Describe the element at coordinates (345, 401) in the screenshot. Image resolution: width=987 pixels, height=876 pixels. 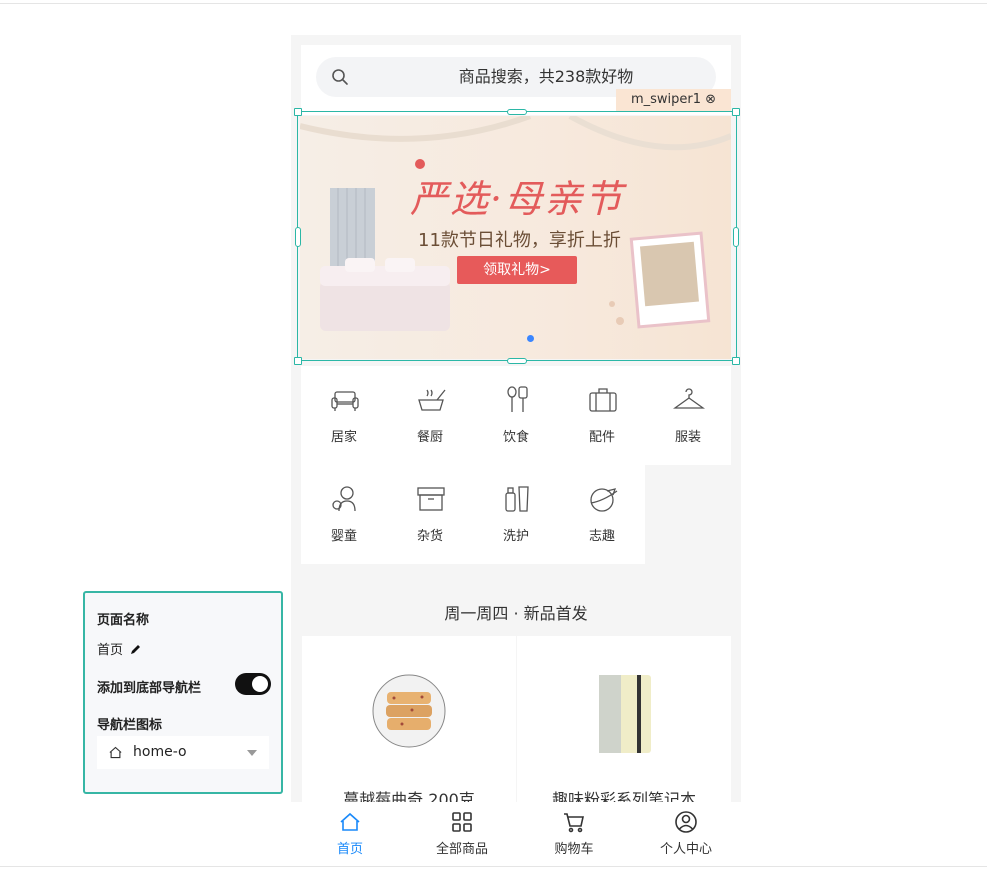
I see `sofa-icon` at that location.